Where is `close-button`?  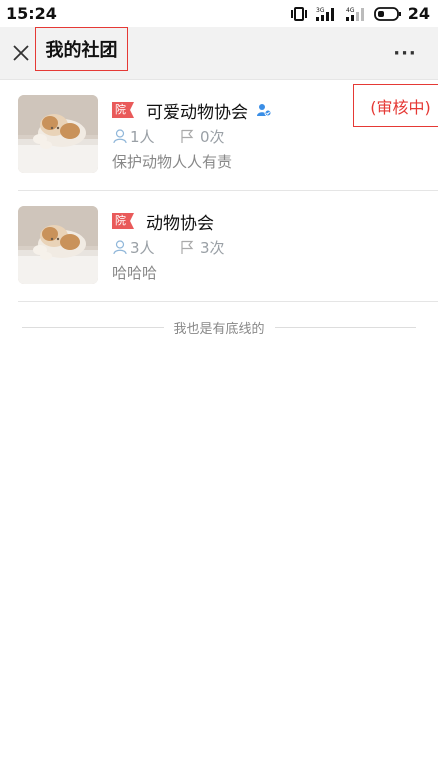
close-button is located at coordinates (21, 53).